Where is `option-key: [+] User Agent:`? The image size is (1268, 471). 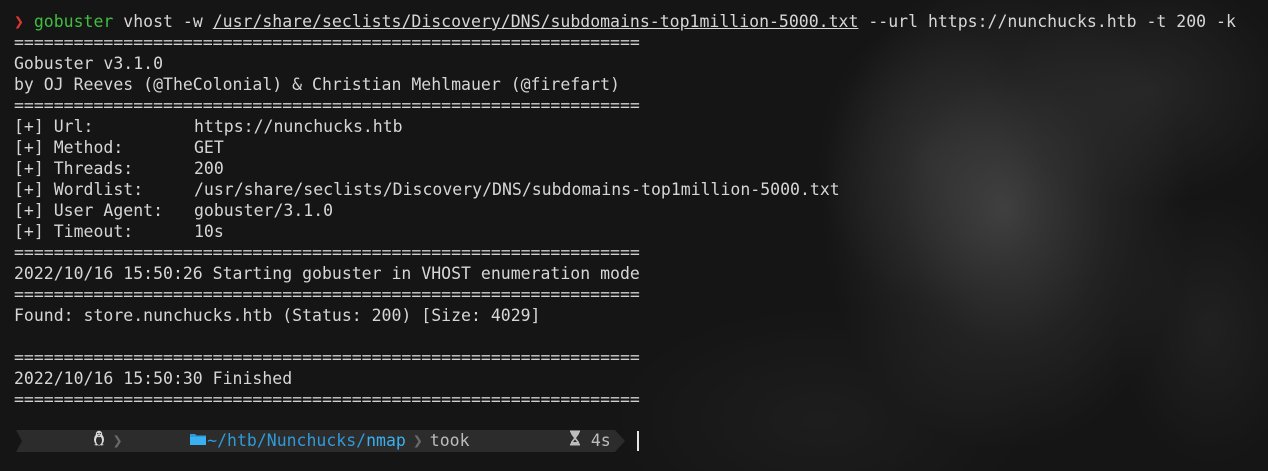 option-key: [+] User Agent: is located at coordinates (89, 210).